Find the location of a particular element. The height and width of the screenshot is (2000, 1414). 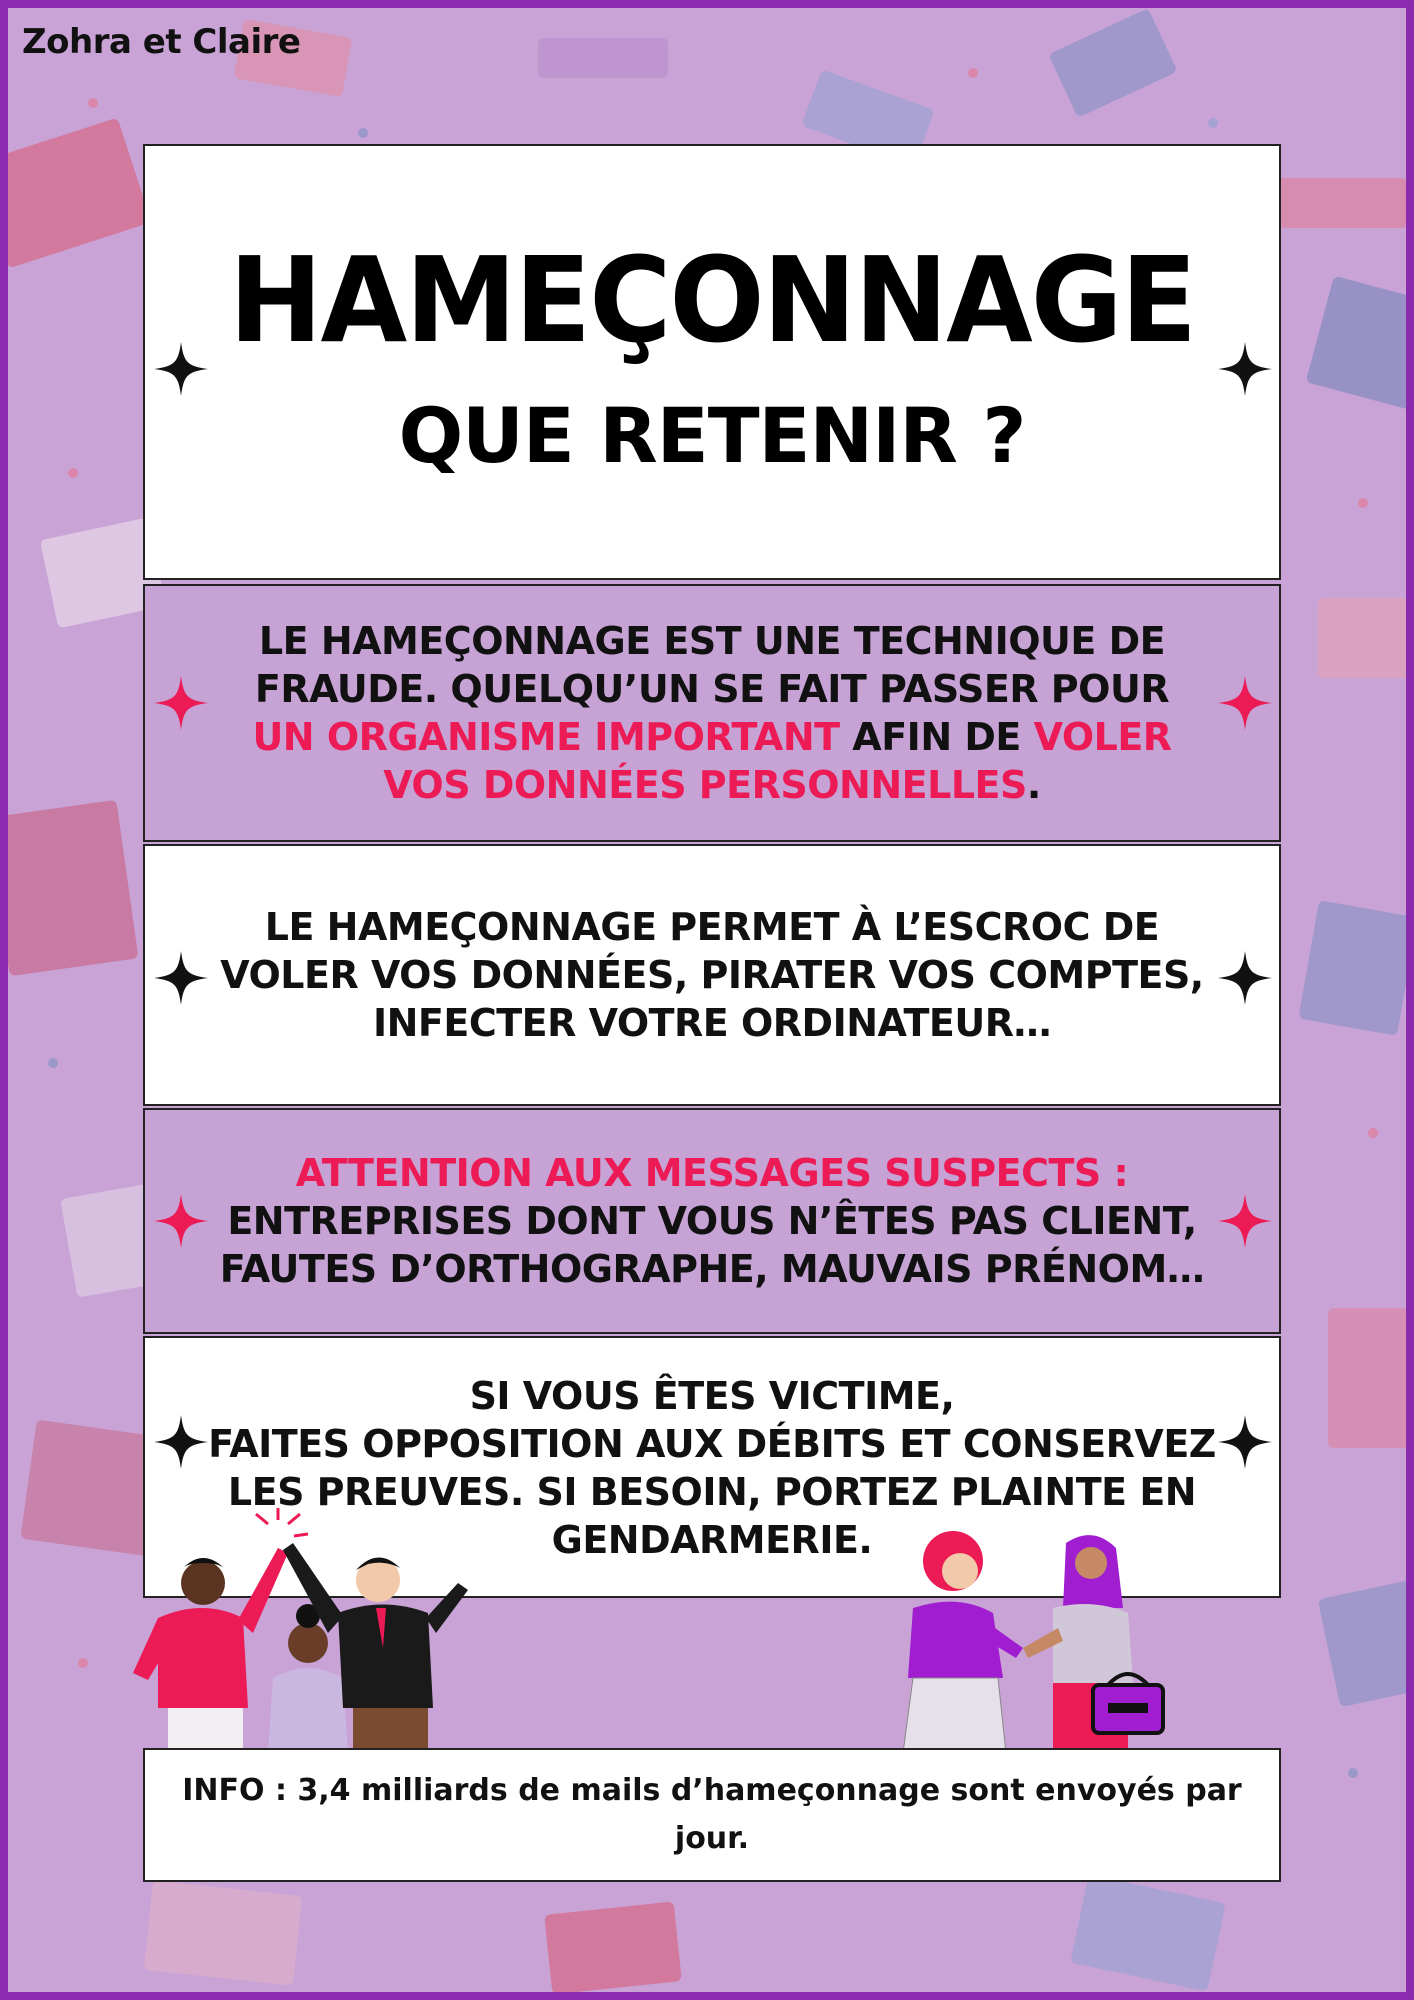

definition-highlight: UN ORGANISME IMPORTANT is located at coordinates (546, 737).